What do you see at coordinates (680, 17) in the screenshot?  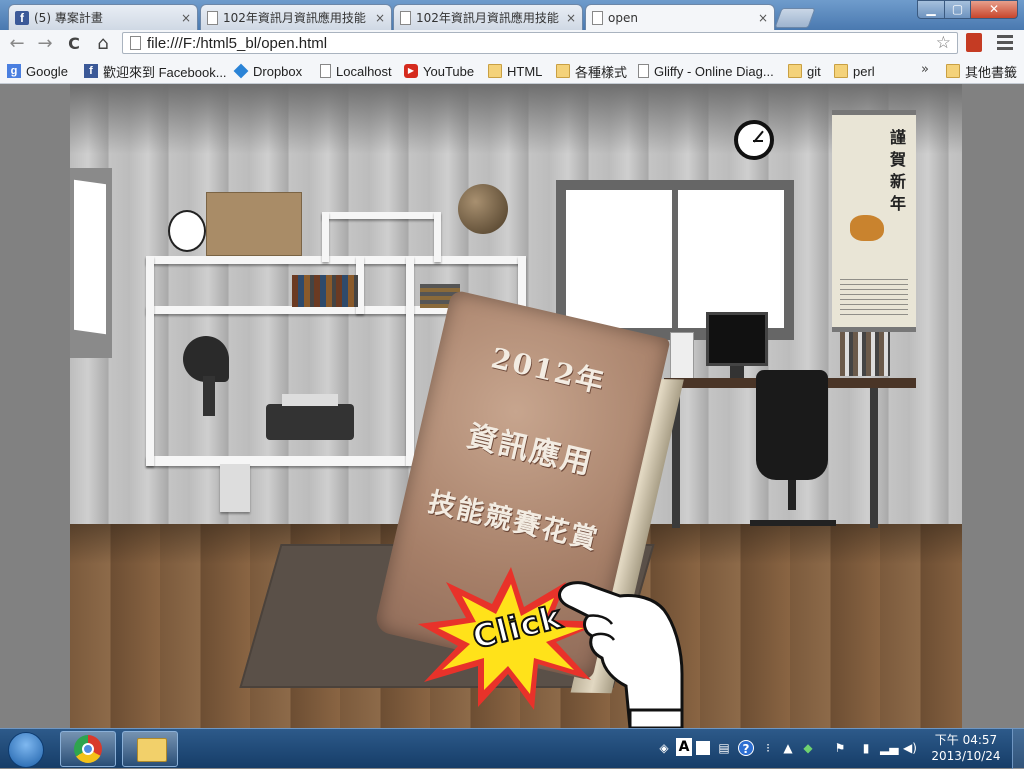 I see `tab-open: open ×` at bounding box center [680, 17].